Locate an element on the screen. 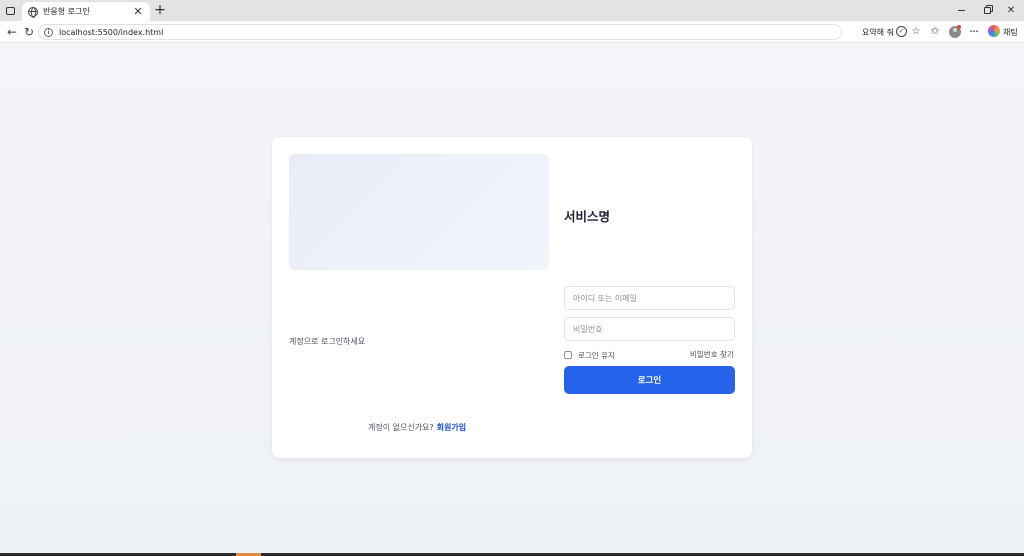 The width and height of the screenshot is (1024, 556). globe-icon is located at coordinates (33, 12).